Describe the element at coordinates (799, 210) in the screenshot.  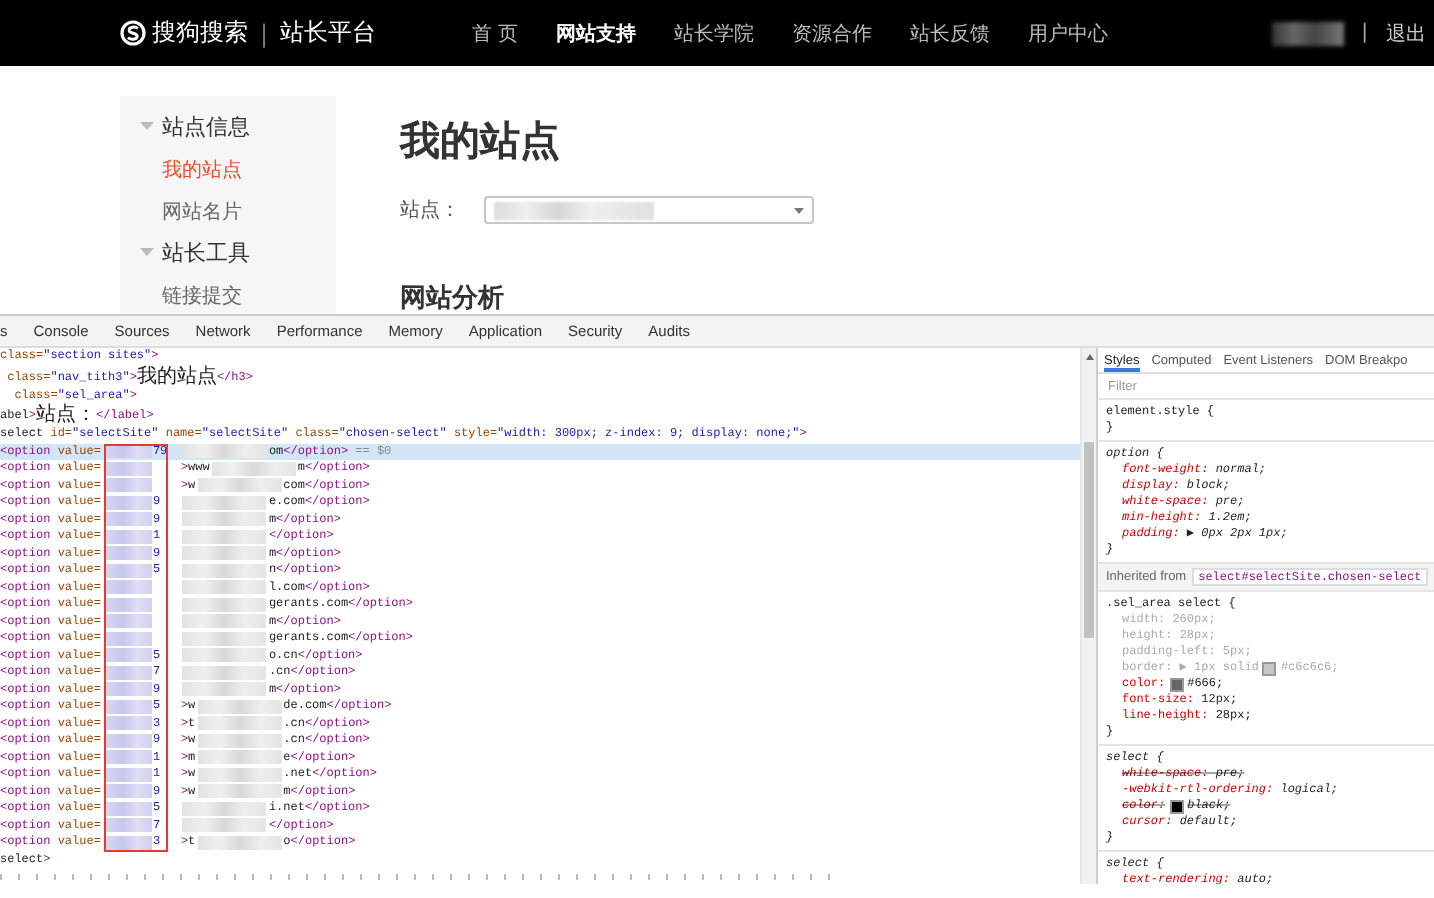
I see `caret-icon` at that location.